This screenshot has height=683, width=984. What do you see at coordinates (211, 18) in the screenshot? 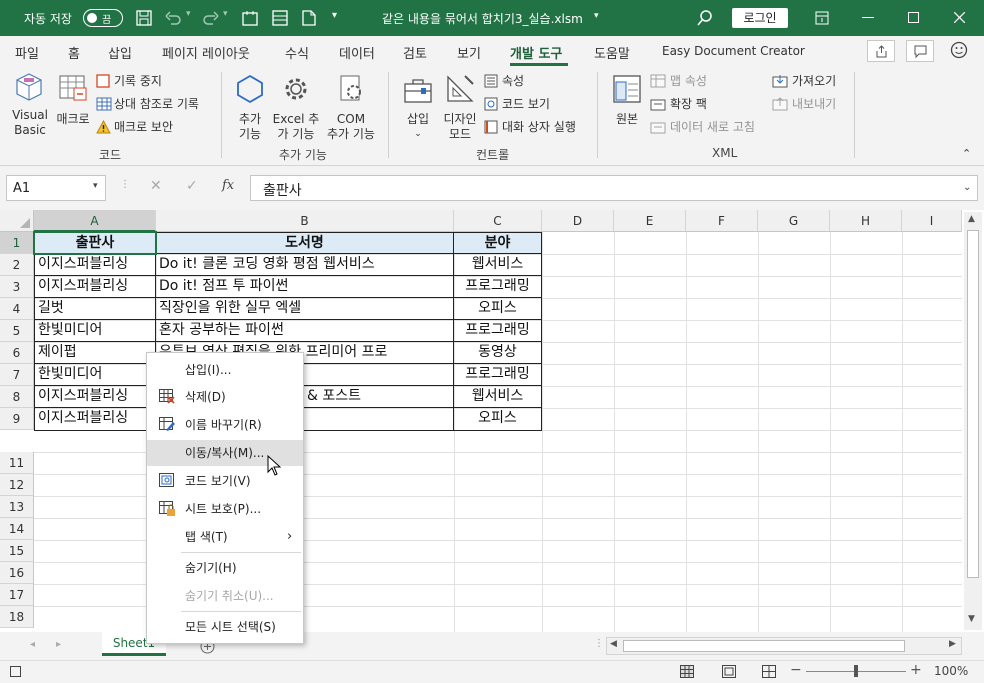
I see `redo-icon` at bounding box center [211, 18].